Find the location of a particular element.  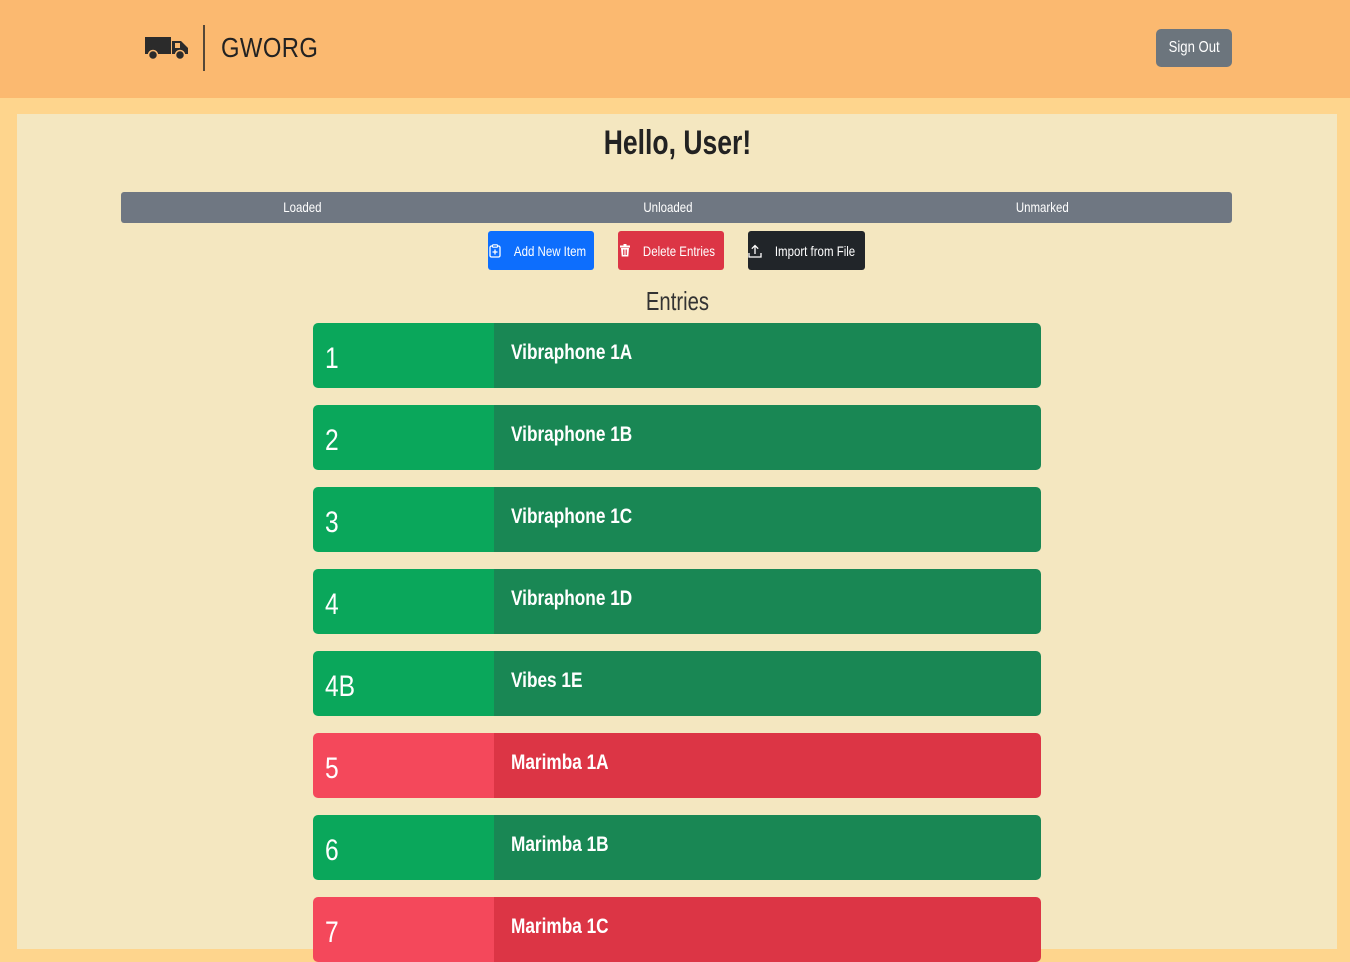

entry-row: 2 Vibraphone 1B is located at coordinates (677, 437).